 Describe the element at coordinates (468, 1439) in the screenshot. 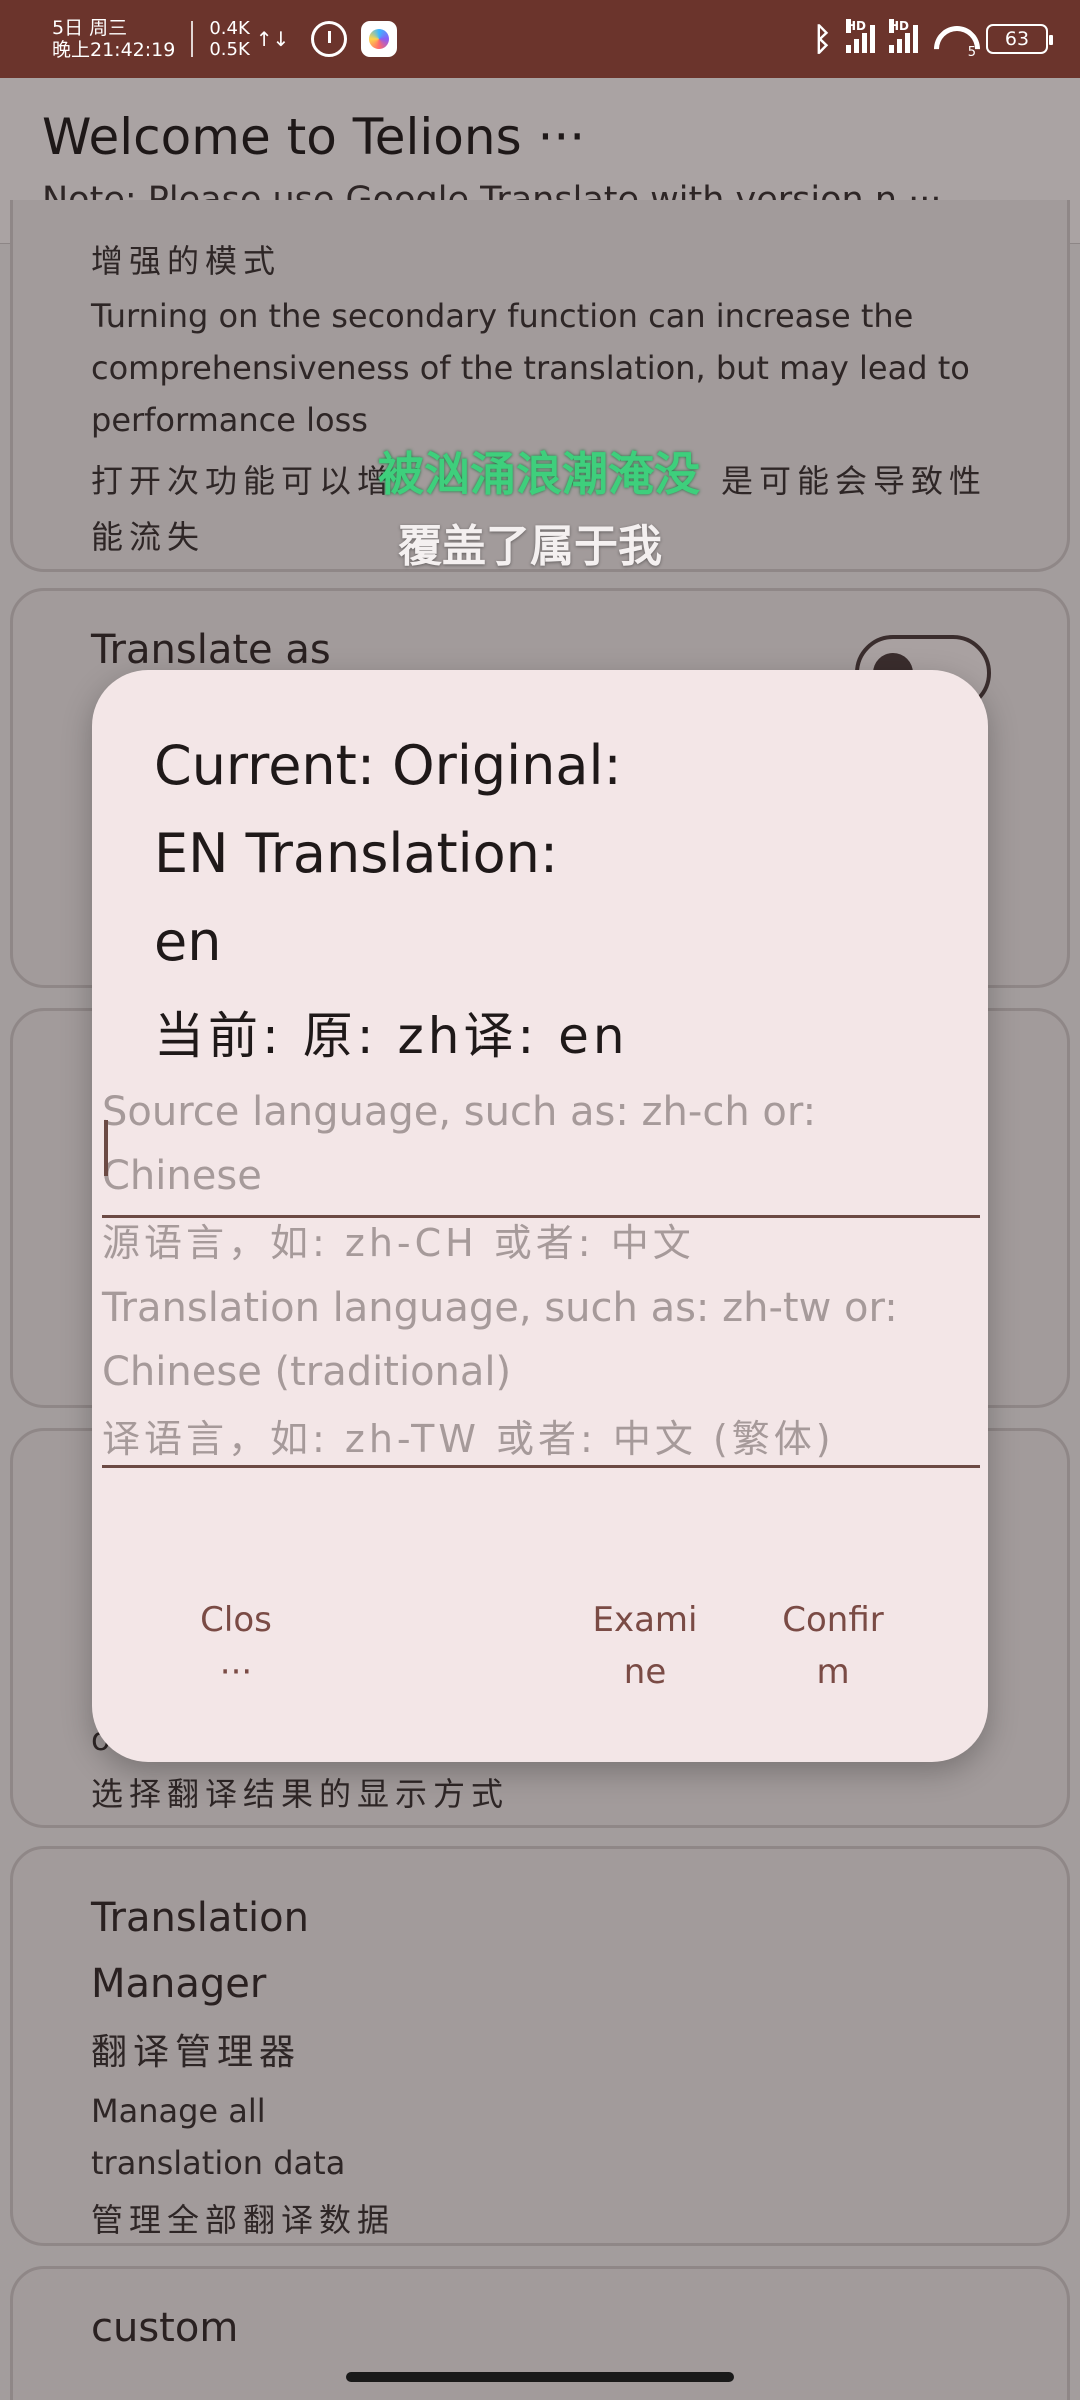

I see `translation-language-placeholder-zh: 译语言，如: zh-TW 或者: 中文 (繁体)` at that location.